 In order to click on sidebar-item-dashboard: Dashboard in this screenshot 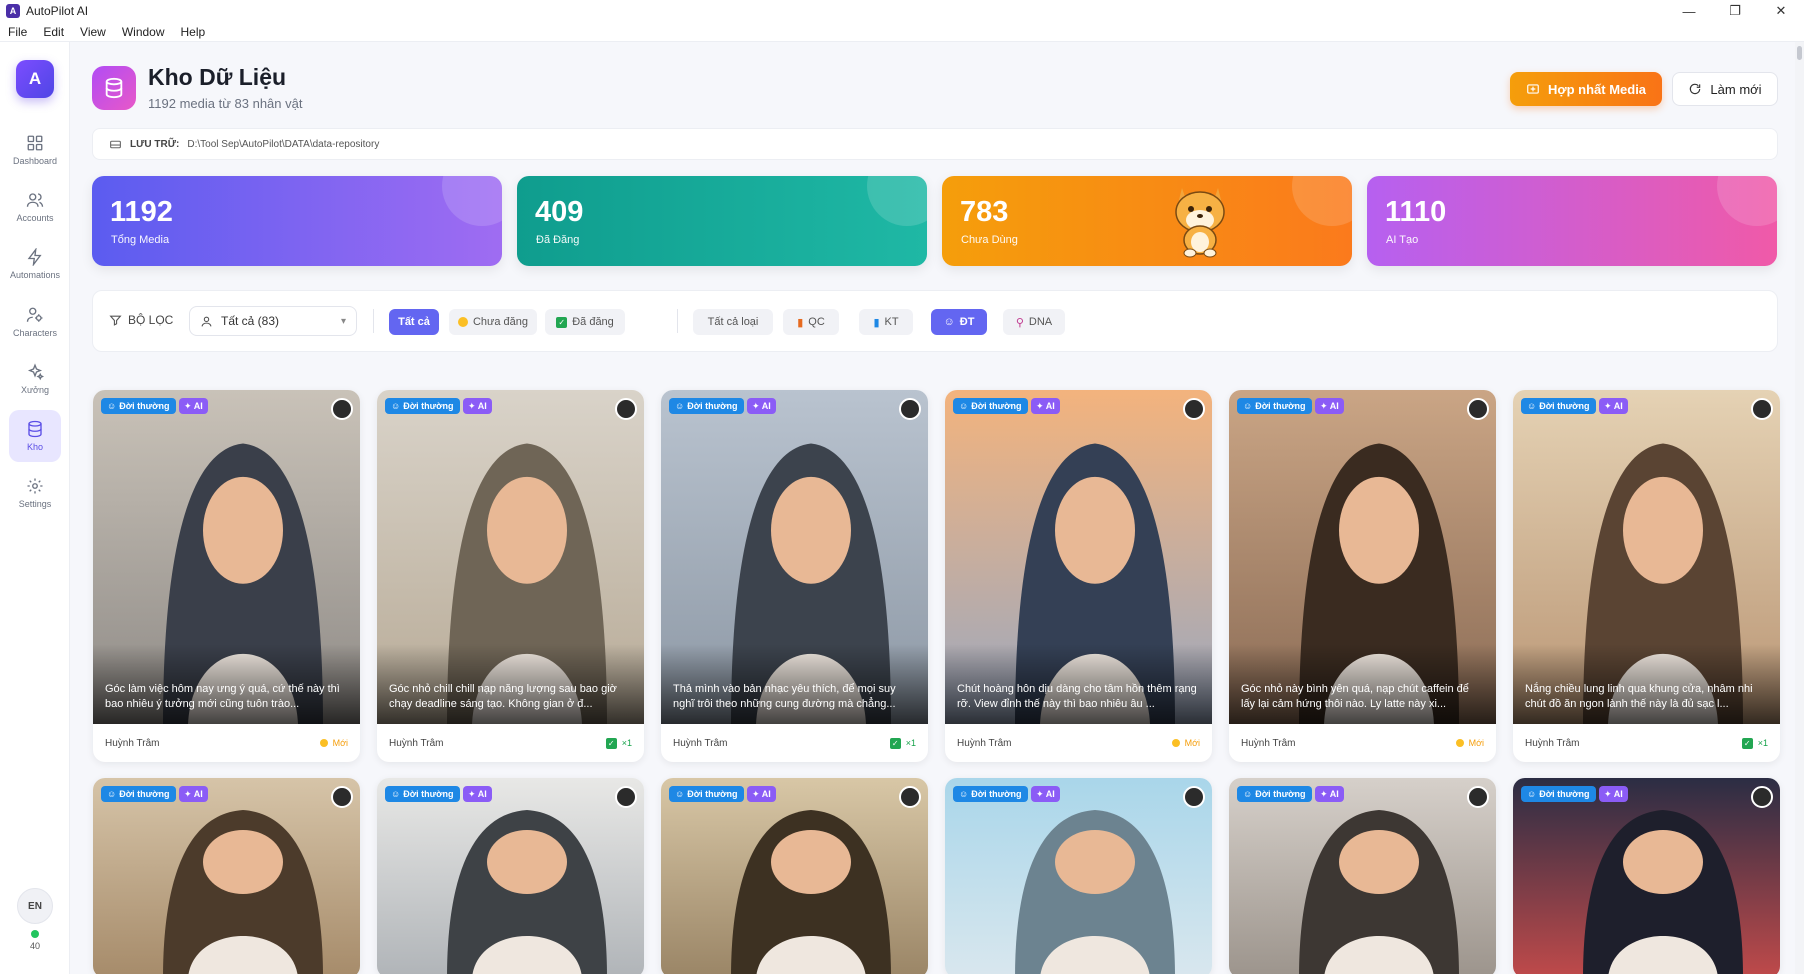, I will do `click(35, 150)`.